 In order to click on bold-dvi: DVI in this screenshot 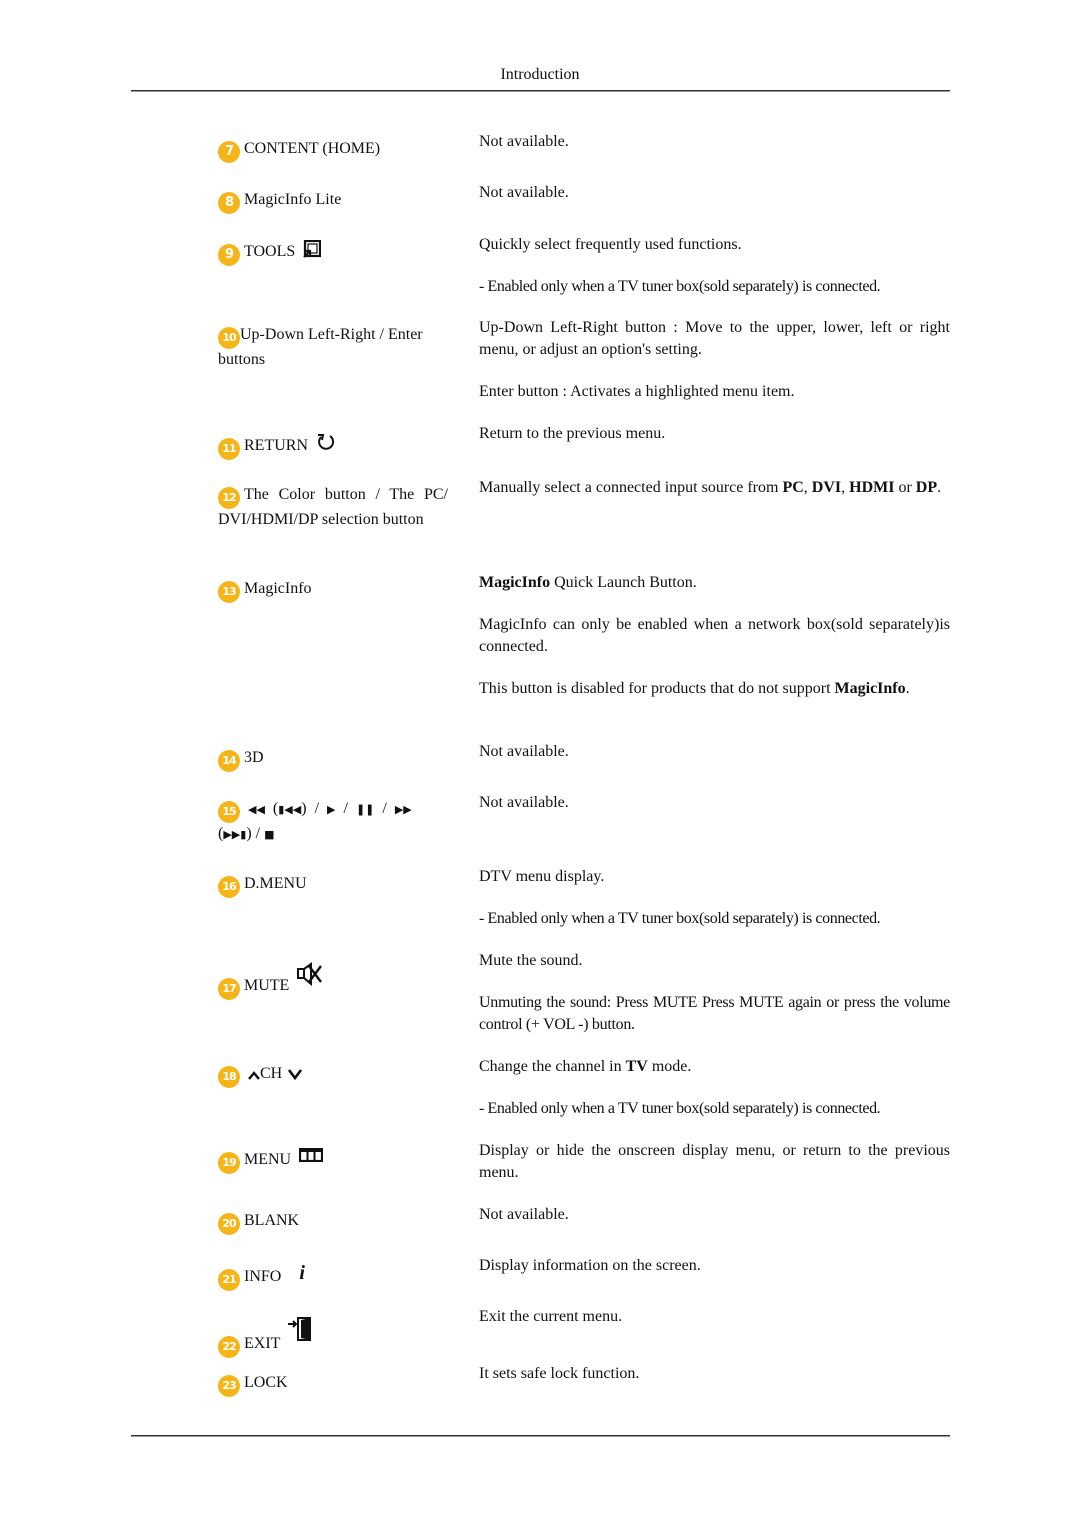, I will do `click(826, 487)`.